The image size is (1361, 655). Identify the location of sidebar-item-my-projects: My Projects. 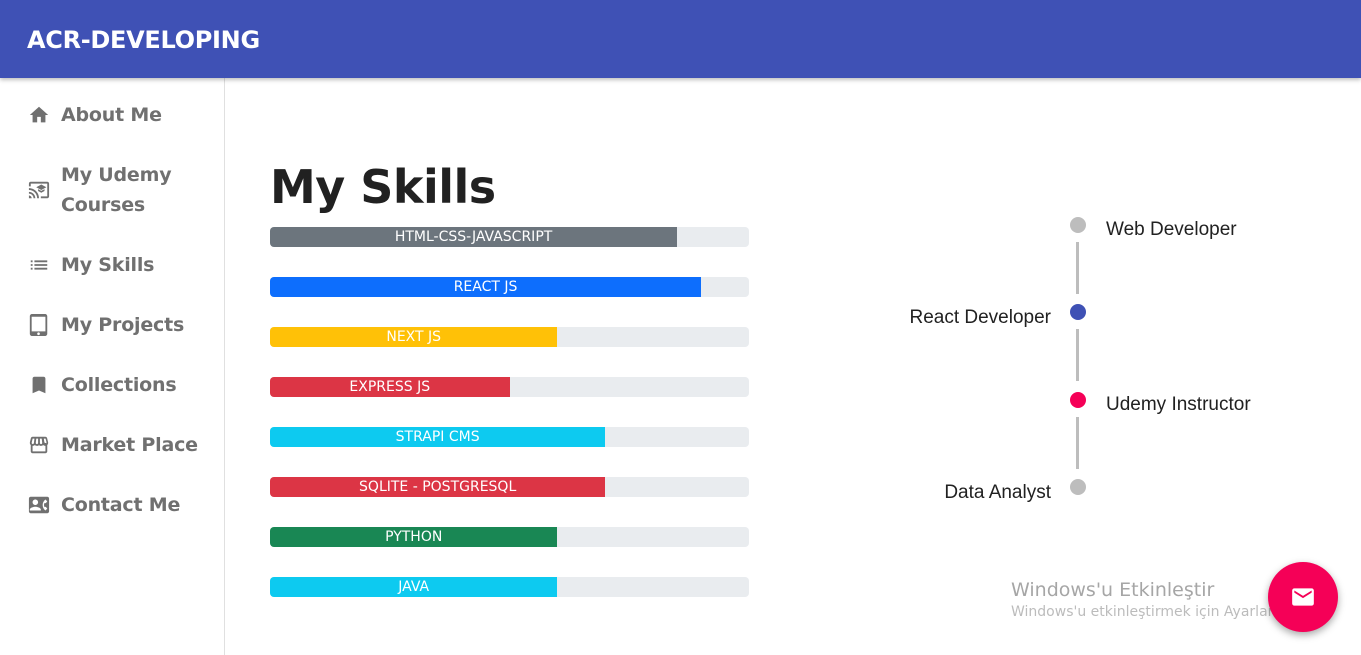
(112, 325).